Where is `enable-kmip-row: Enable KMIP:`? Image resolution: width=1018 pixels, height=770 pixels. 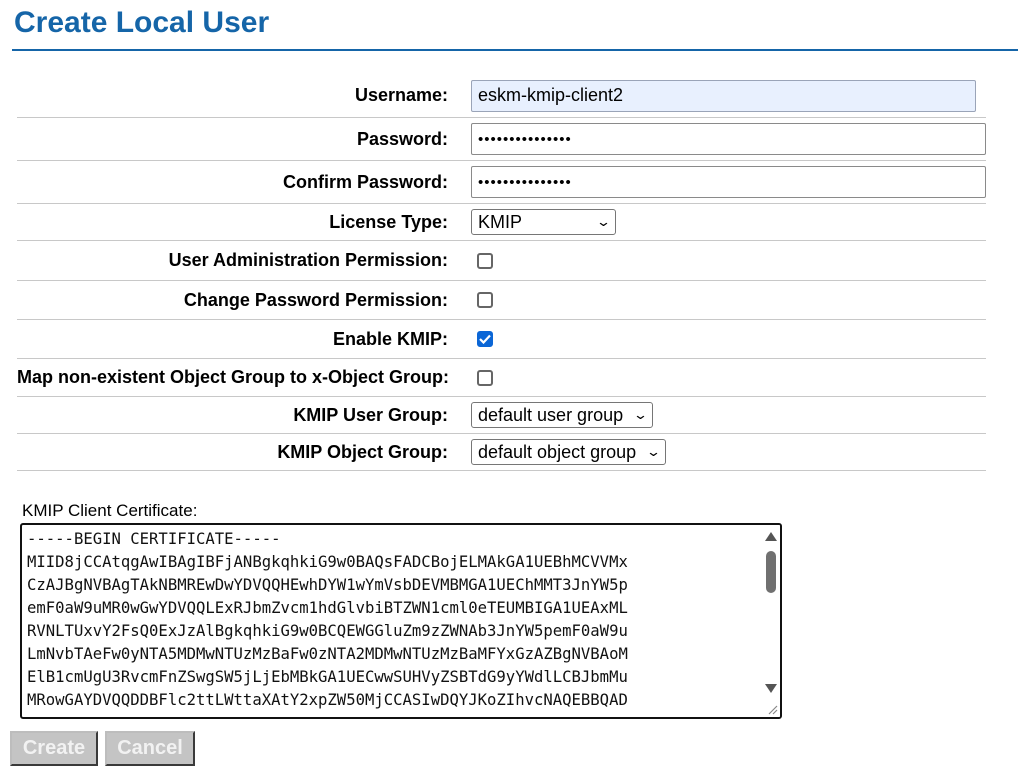 enable-kmip-row: Enable KMIP: is located at coordinates (501, 339).